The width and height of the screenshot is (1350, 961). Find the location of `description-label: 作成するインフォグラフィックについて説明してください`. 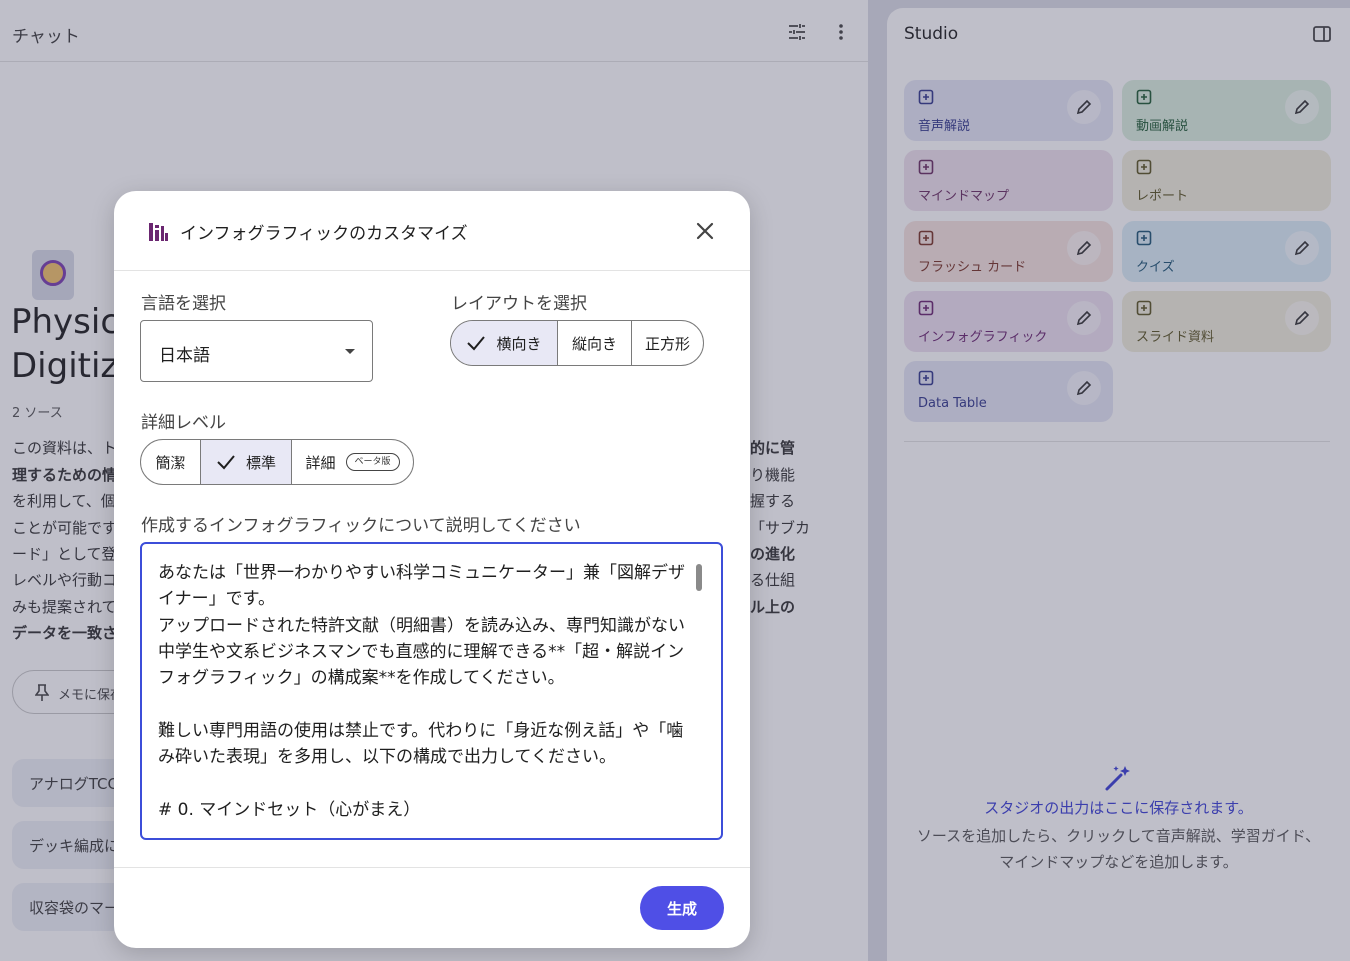

description-label: 作成するインフォグラフィックについて説明してください is located at coordinates (361, 526).